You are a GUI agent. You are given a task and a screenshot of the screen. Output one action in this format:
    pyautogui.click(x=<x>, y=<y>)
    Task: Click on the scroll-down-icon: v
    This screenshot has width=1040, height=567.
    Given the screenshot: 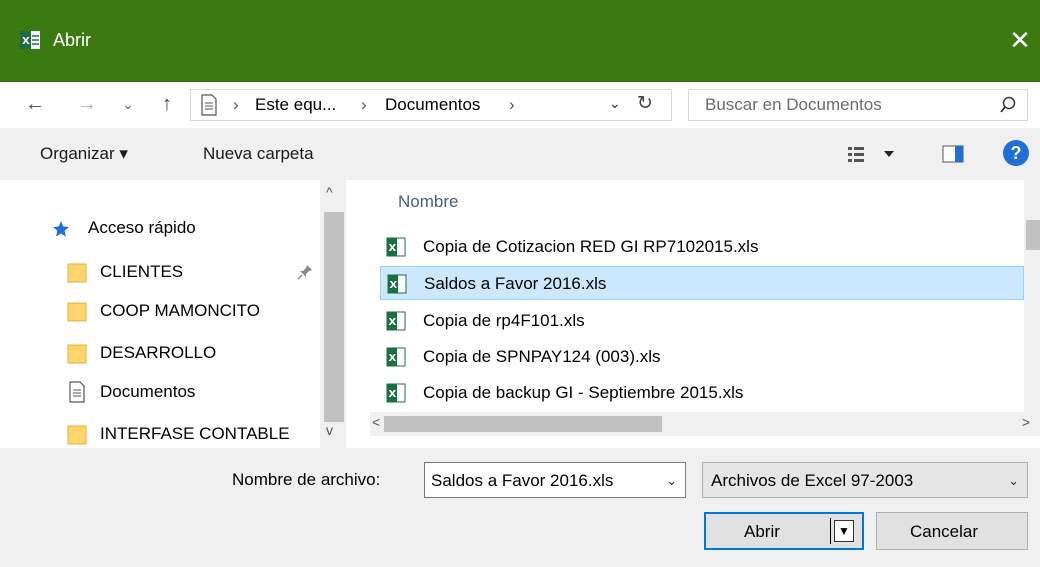 What is the action you would take?
    pyautogui.click(x=329, y=430)
    